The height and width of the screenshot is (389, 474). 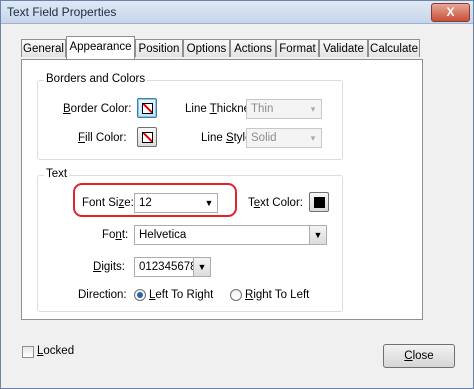 What do you see at coordinates (62, 12) in the screenshot?
I see `window-title: Text Field Properties` at bounding box center [62, 12].